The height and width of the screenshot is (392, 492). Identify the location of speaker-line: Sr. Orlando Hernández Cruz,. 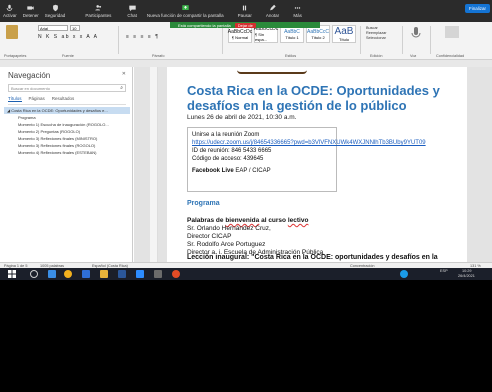
(229, 228).